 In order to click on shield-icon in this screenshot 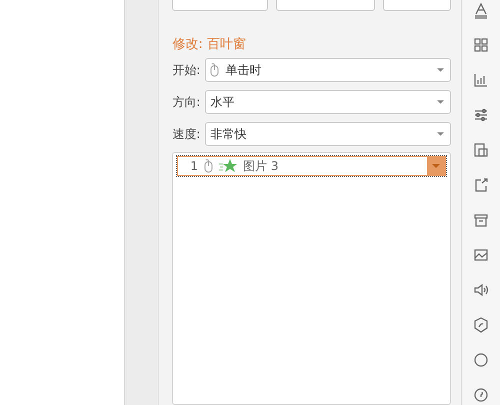, I will do `click(481, 325)`.